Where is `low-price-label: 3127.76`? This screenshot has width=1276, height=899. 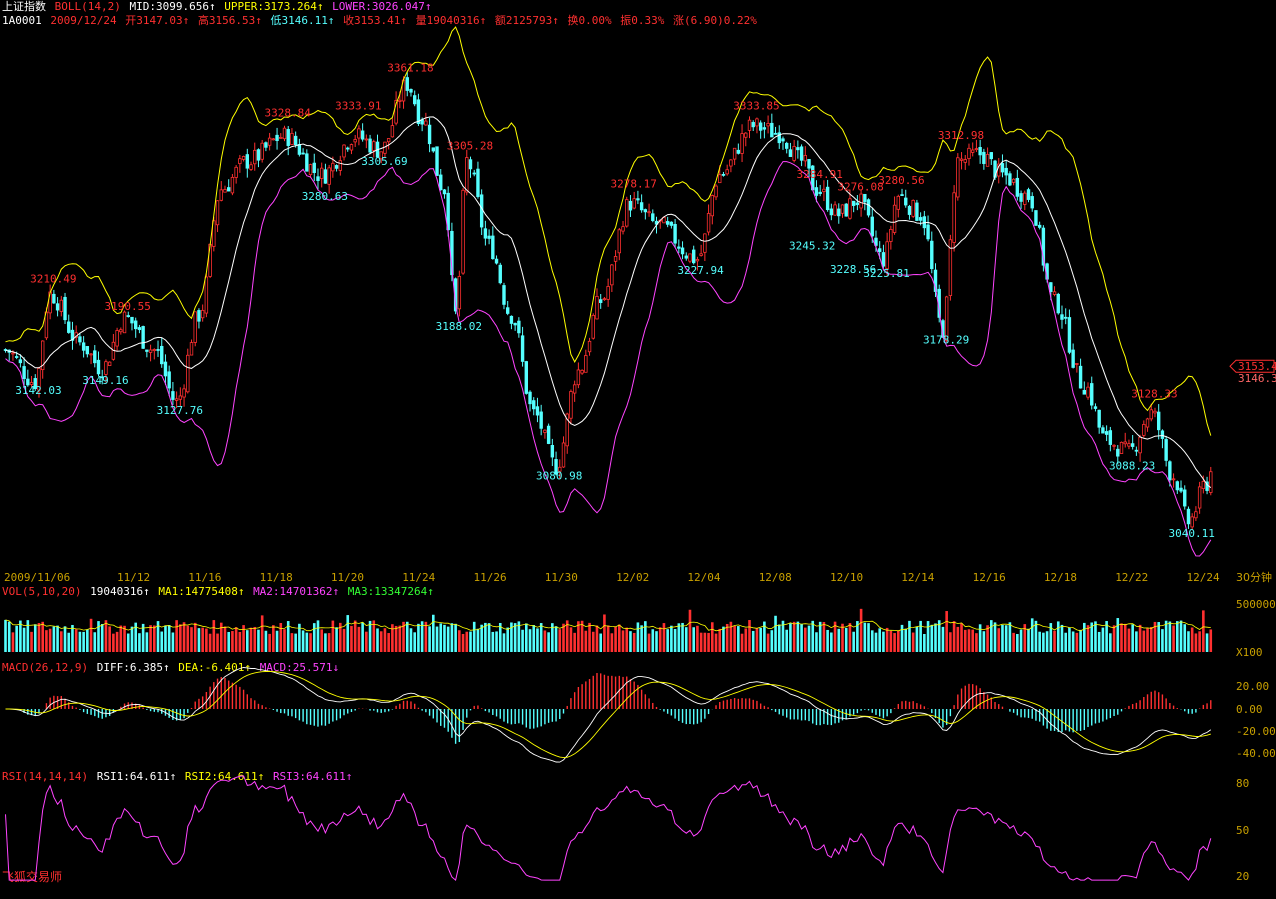
low-price-label: 3127.76 is located at coordinates (180, 410).